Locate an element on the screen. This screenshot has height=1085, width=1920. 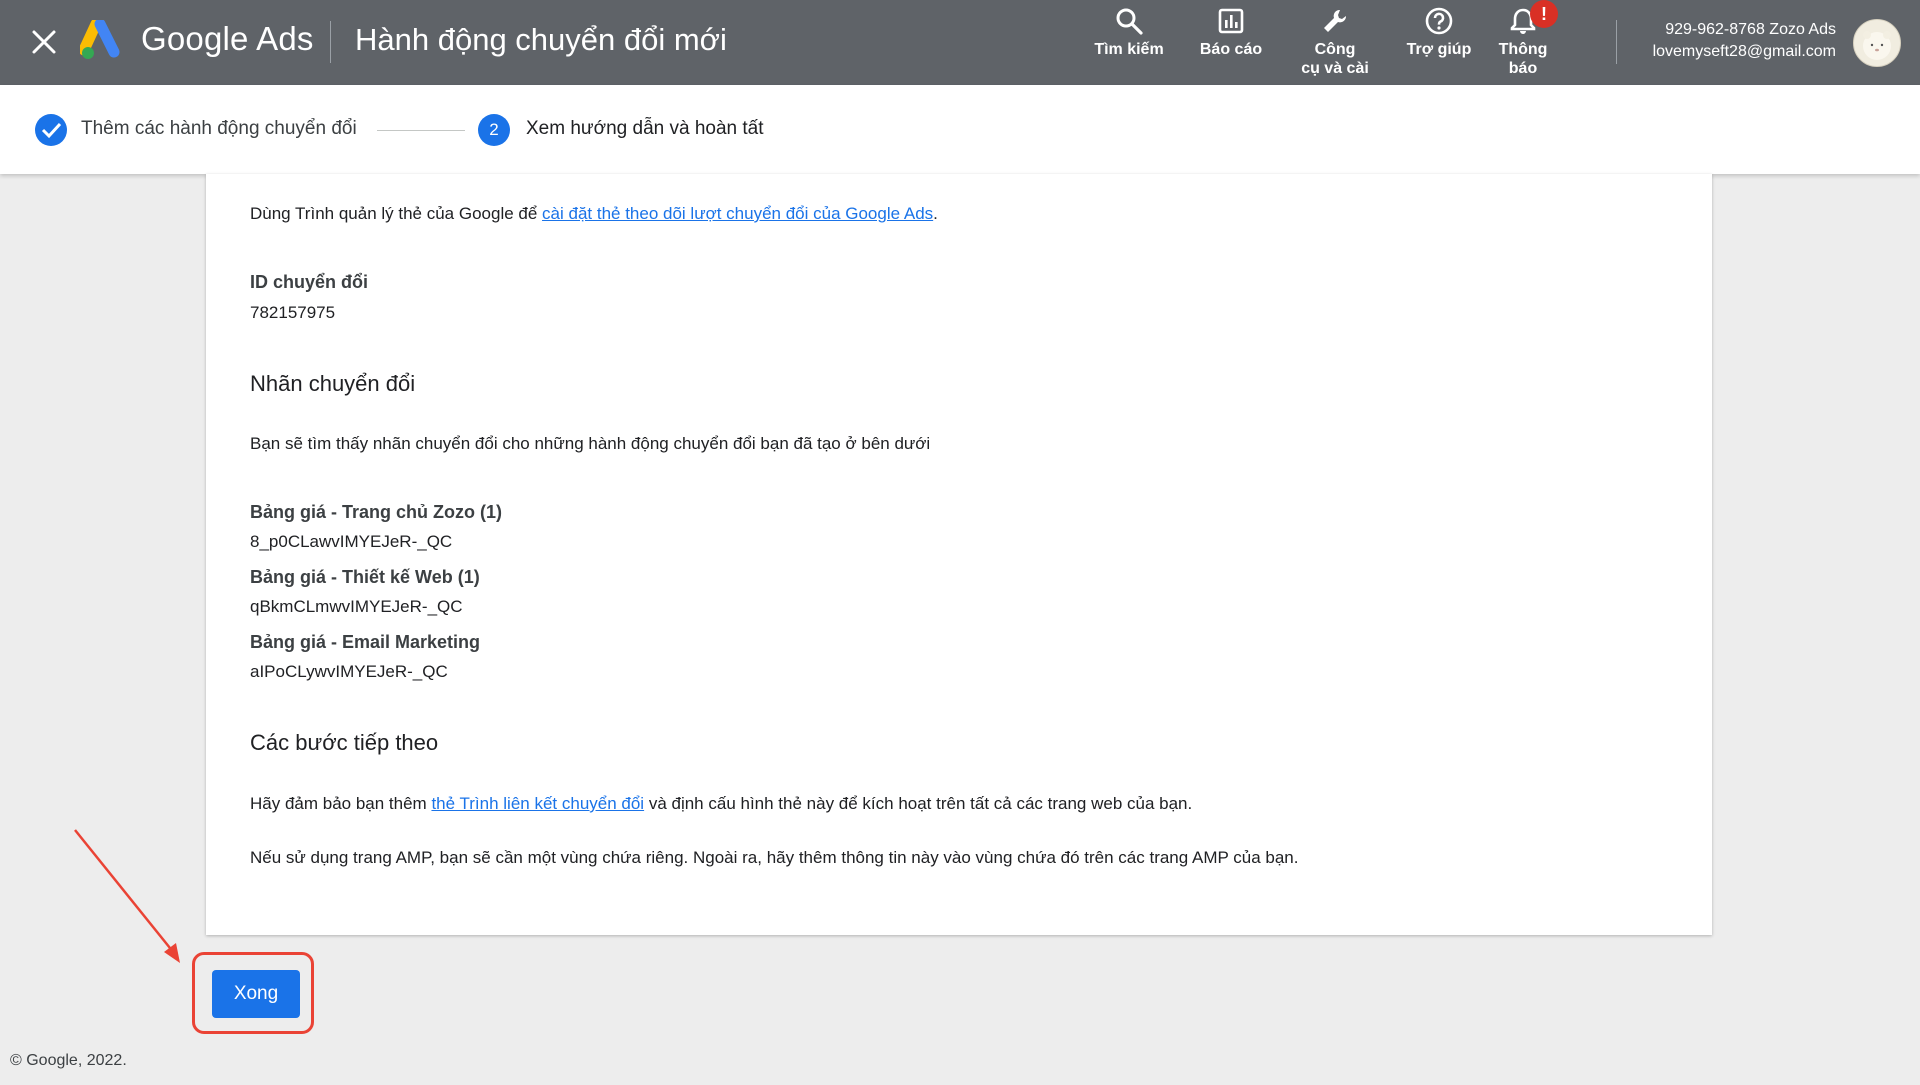
notifications-button: Thông báo ! is located at coordinates (1523, 40).